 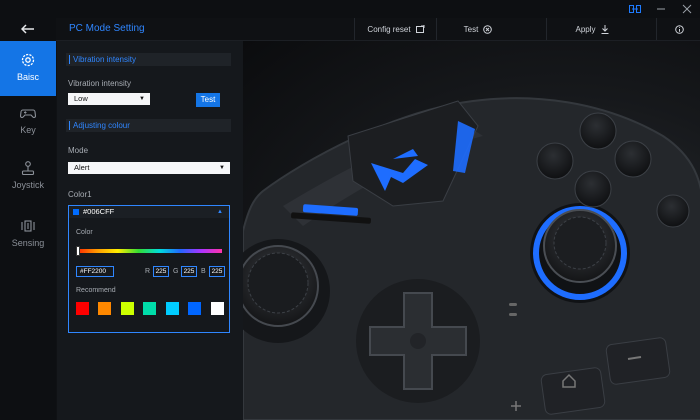 What do you see at coordinates (28, 226) in the screenshot?
I see `sensing-icon` at bounding box center [28, 226].